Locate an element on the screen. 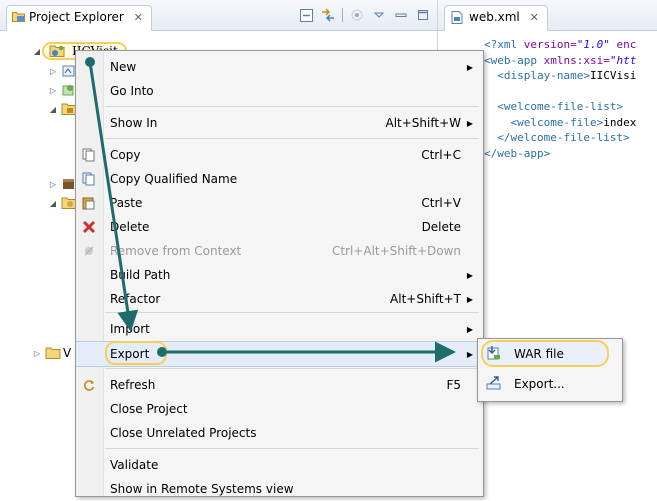 The height and width of the screenshot is (501, 657). menu-item-label: Go Into is located at coordinates (132, 91).